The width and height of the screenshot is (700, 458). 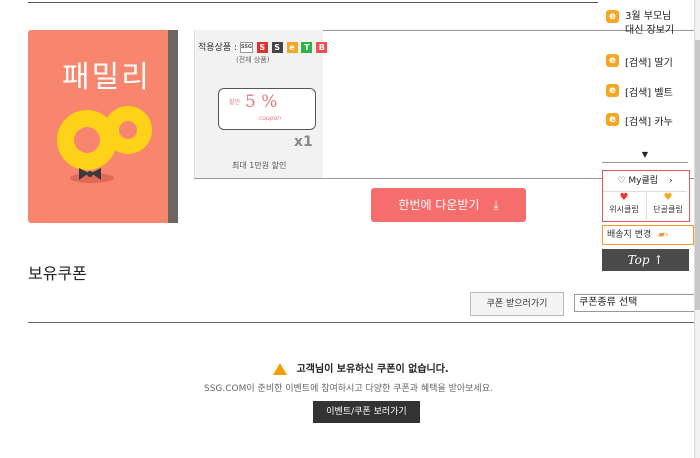 I want to click on heart-yellow-icon: ♥, so click(x=668, y=197).